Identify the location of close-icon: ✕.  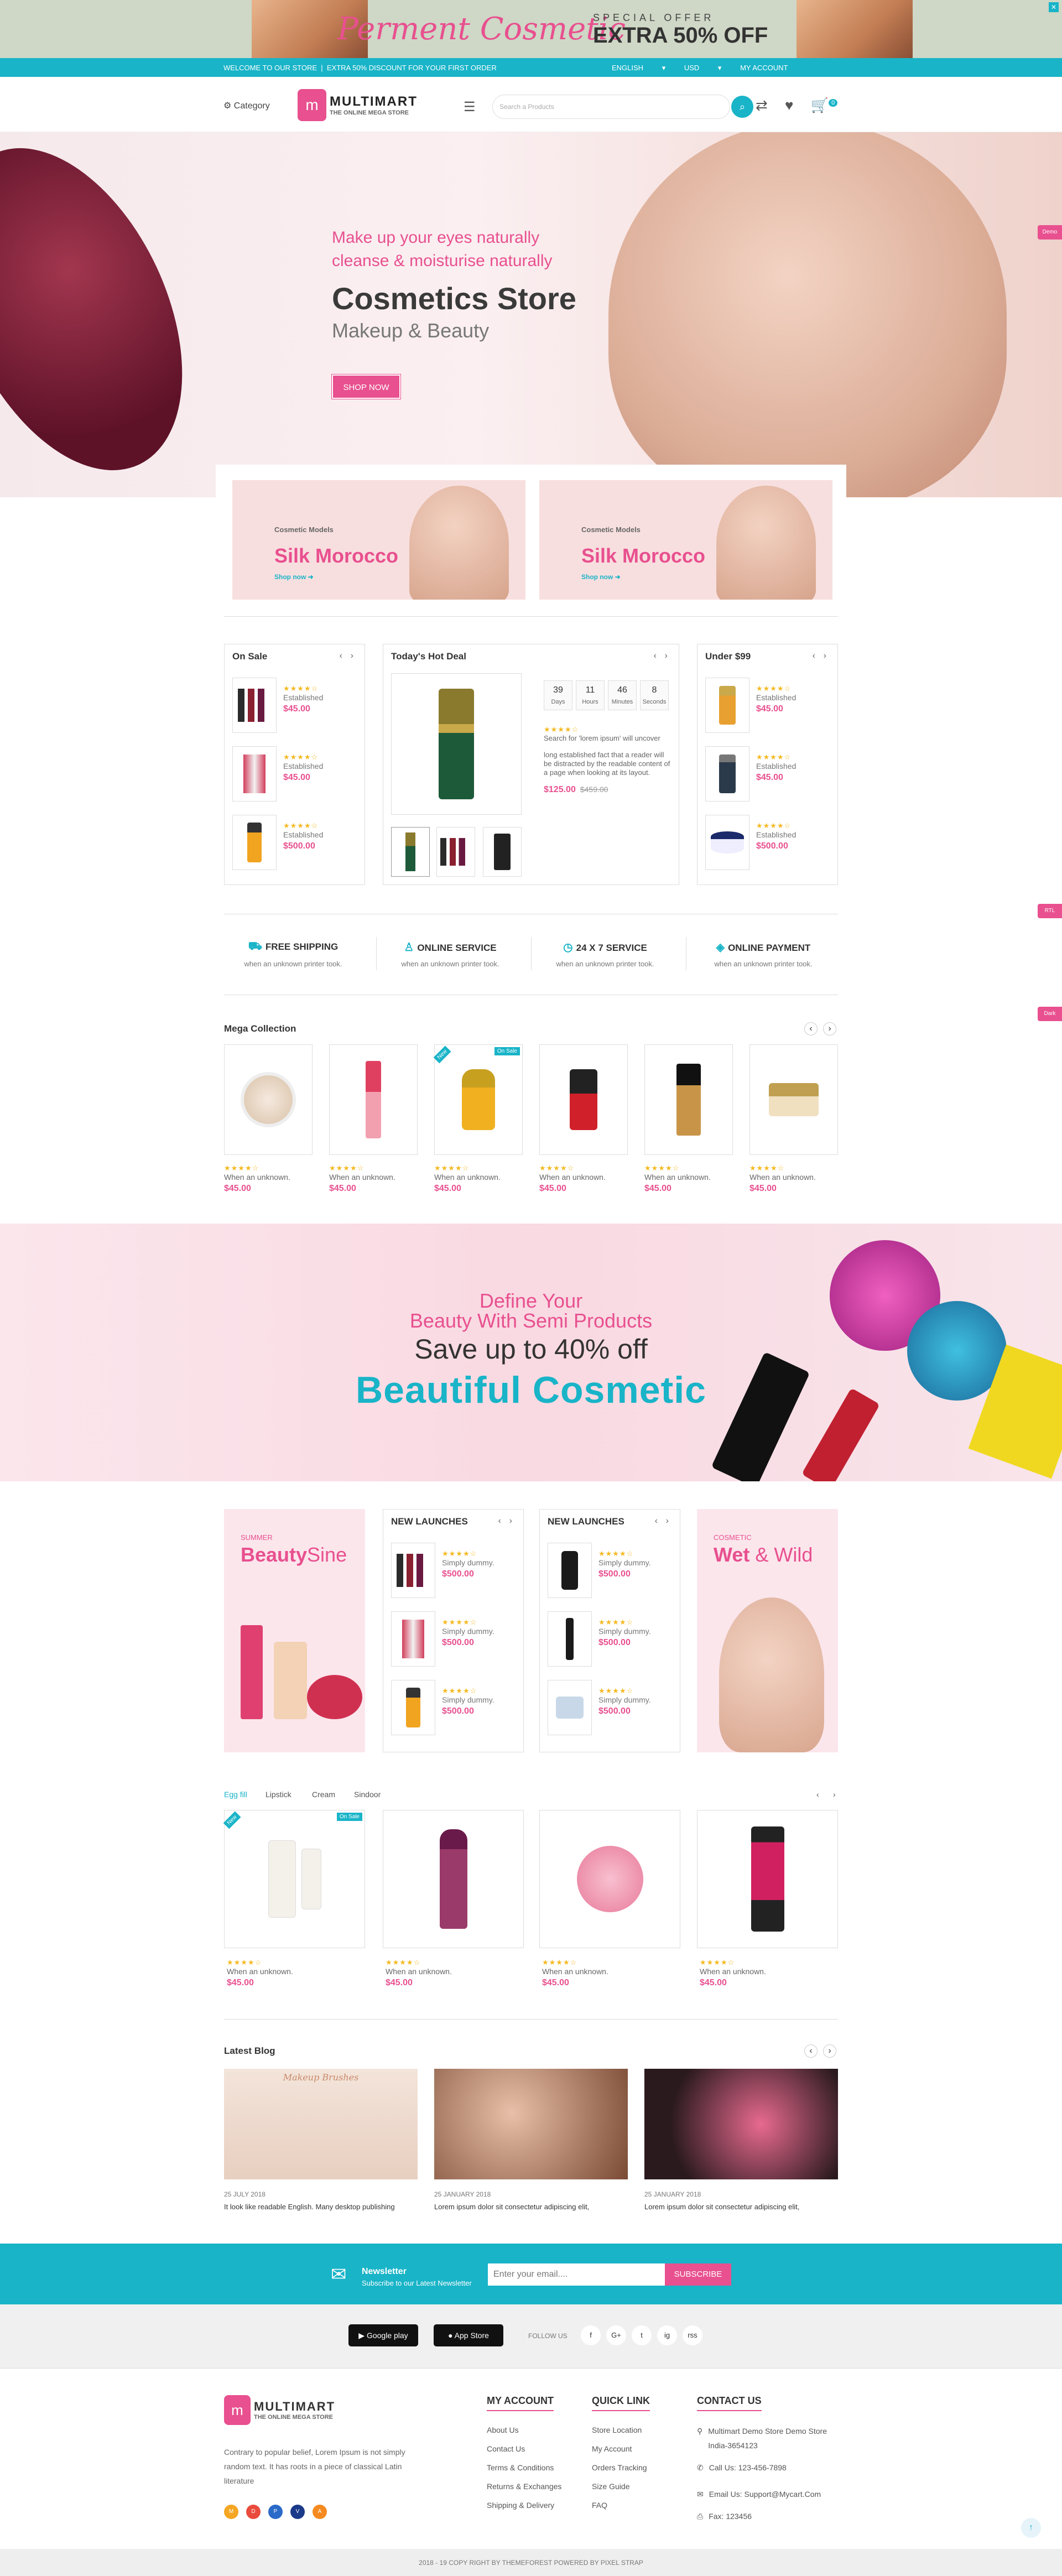
(1054, 7).